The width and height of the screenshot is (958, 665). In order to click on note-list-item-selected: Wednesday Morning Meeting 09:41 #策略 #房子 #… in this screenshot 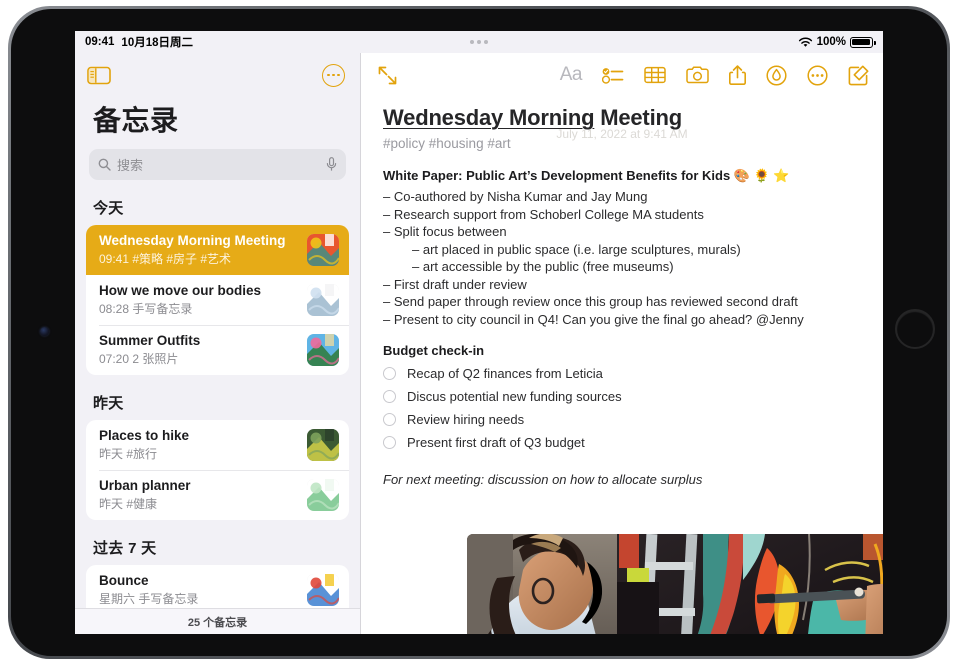, I will do `click(217, 250)`.